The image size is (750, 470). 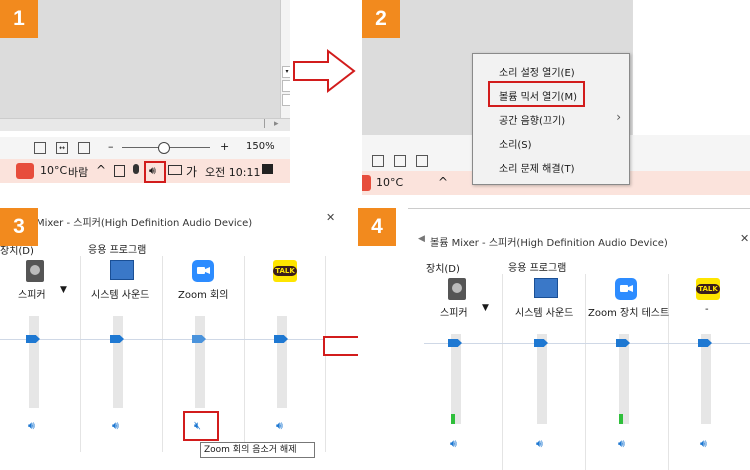 What do you see at coordinates (250, 450) in the screenshot?
I see `tooltip-text: Zoom 회의 음소거 해제` at bounding box center [250, 450].